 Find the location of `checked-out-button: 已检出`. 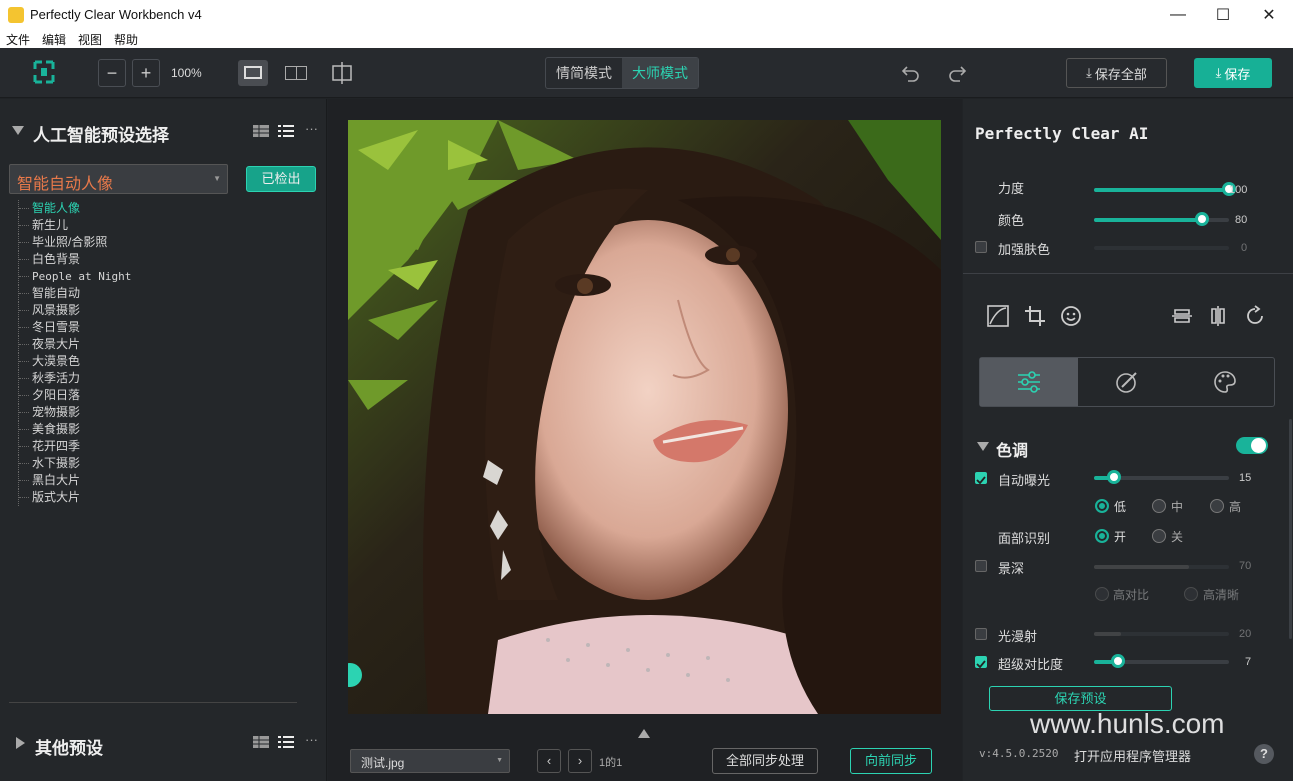

checked-out-button: 已检出 is located at coordinates (281, 179).